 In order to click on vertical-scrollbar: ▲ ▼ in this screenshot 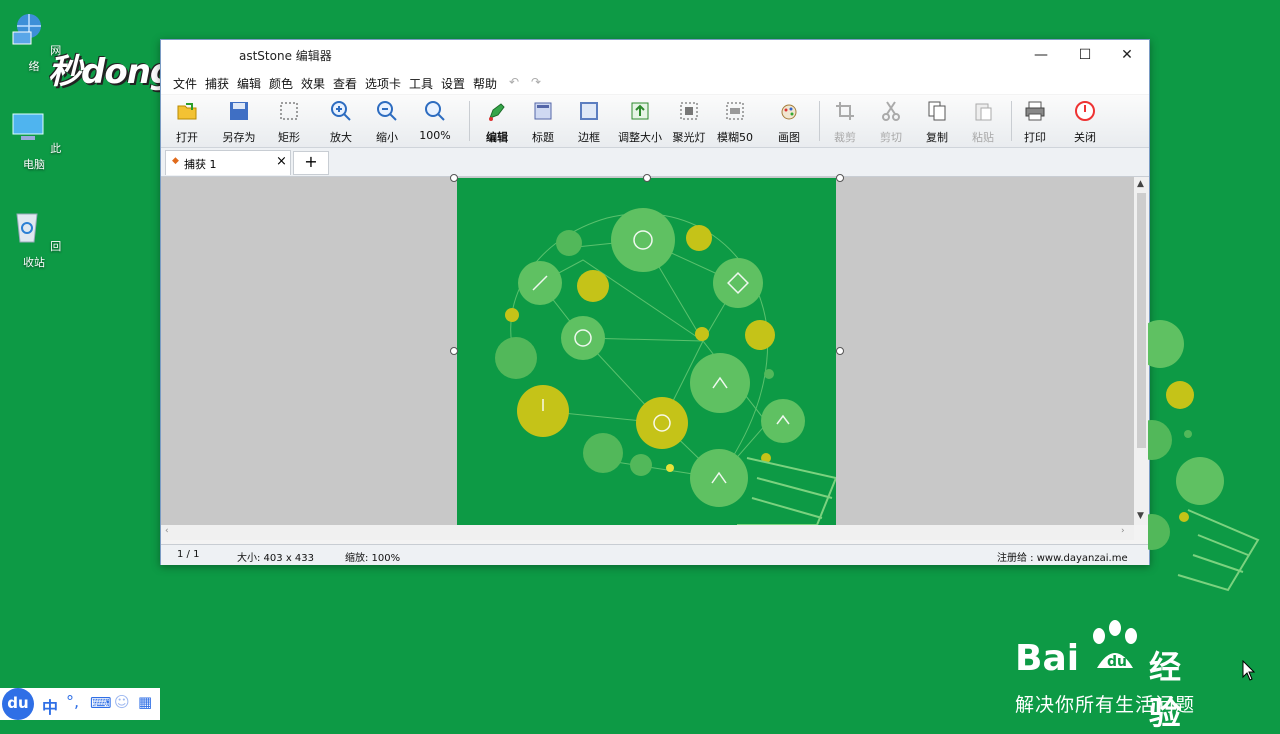, I will do `click(1141, 351)`.